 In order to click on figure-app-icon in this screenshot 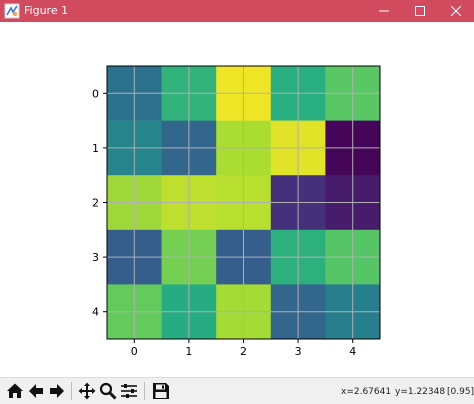, I will do `click(12, 11)`.